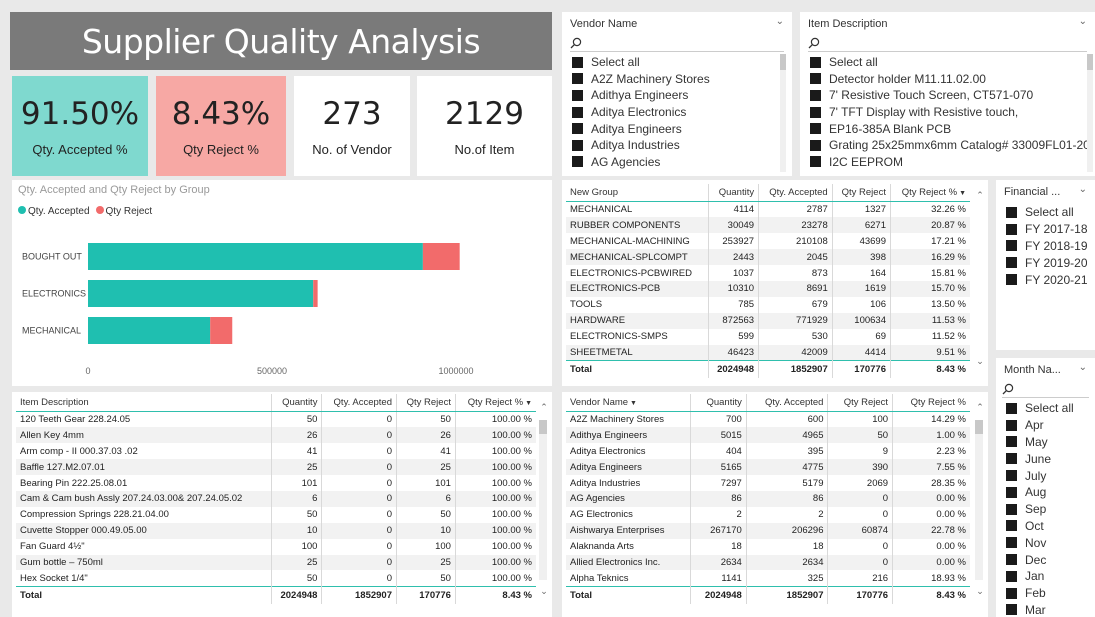  I want to click on item-slicer-header: Item Description ⌄, so click(947, 23).